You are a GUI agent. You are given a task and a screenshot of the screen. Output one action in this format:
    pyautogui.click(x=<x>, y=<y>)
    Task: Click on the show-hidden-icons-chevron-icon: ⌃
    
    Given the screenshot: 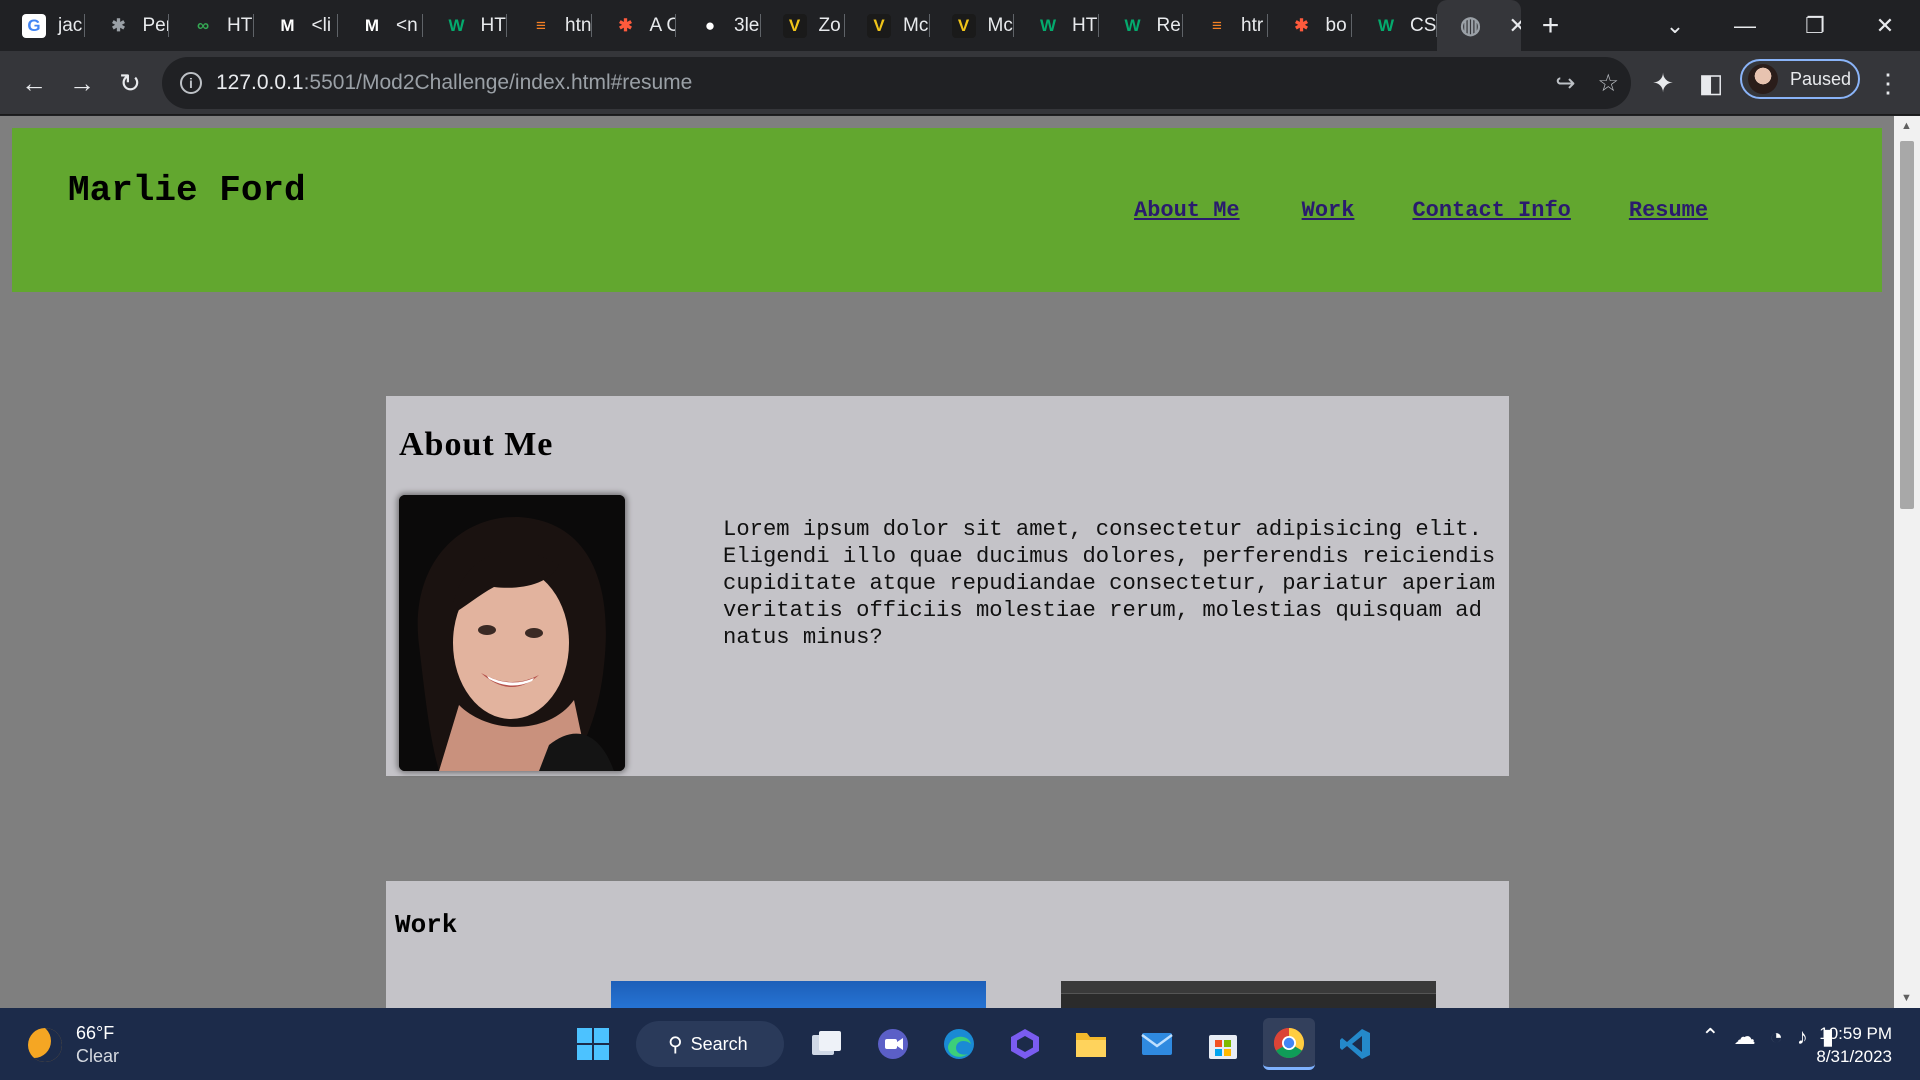 What is the action you would take?
    pyautogui.click(x=1710, y=1037)
    